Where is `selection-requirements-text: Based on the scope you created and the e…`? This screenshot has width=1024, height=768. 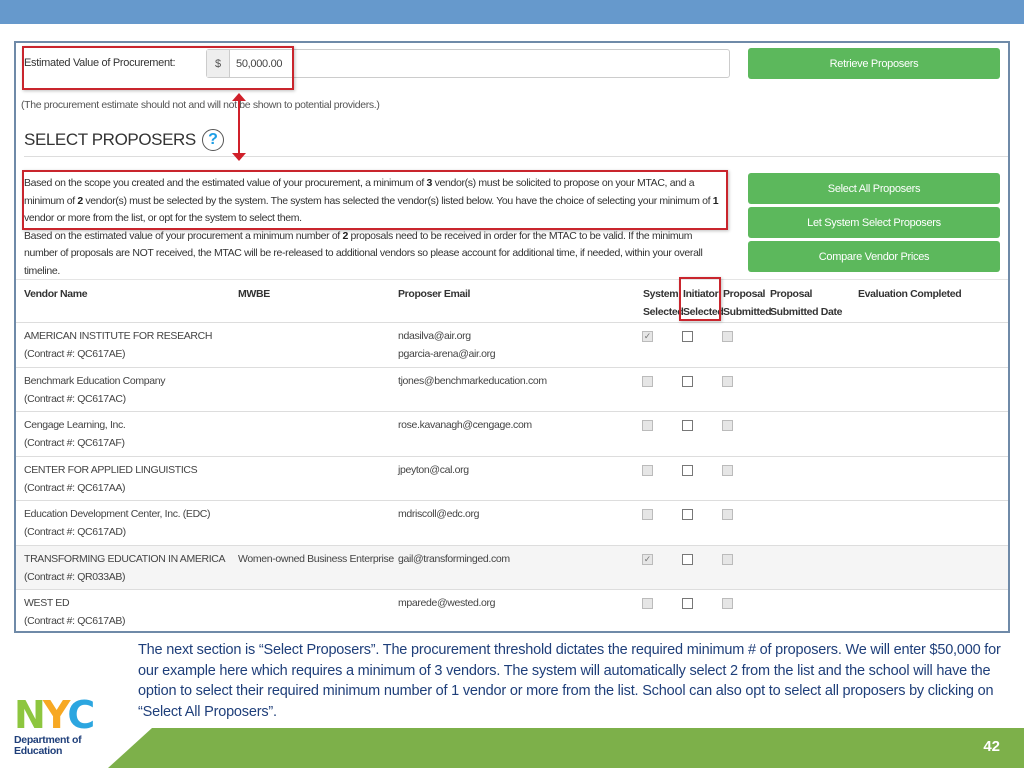 selection-requirements-text: Based on the scope you created and the e… is located at coordinates (374, 227).